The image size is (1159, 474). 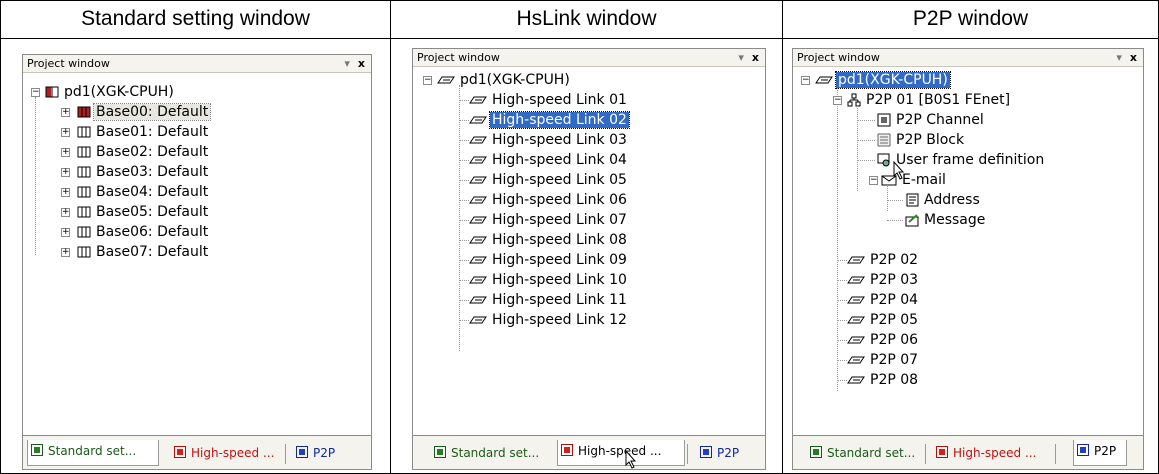 I want to click on tree-item-p2p: P2P 05, so click(x=883, y=320).